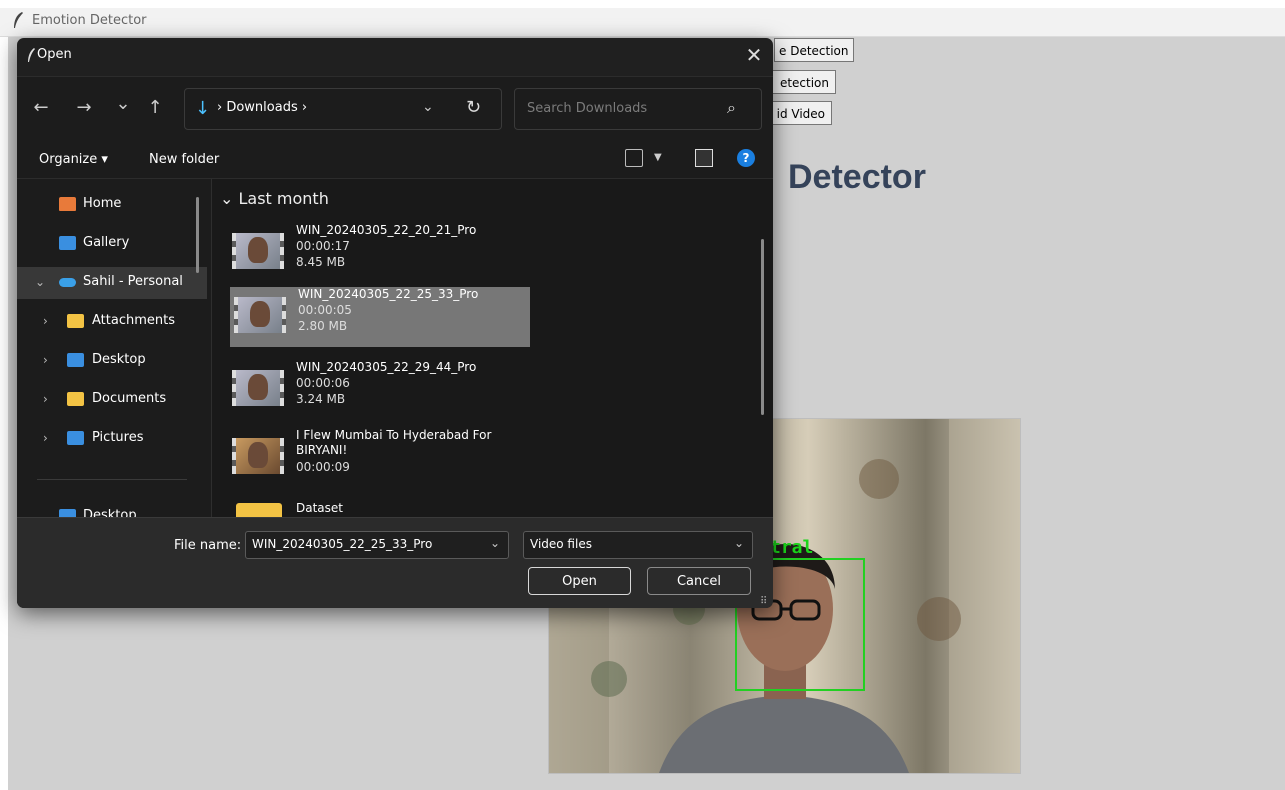 The height and width of the screenshot is (790, 1285). I want to click on file-name: WIN_20240305_22_29_44_Pro, so click(386, 367).